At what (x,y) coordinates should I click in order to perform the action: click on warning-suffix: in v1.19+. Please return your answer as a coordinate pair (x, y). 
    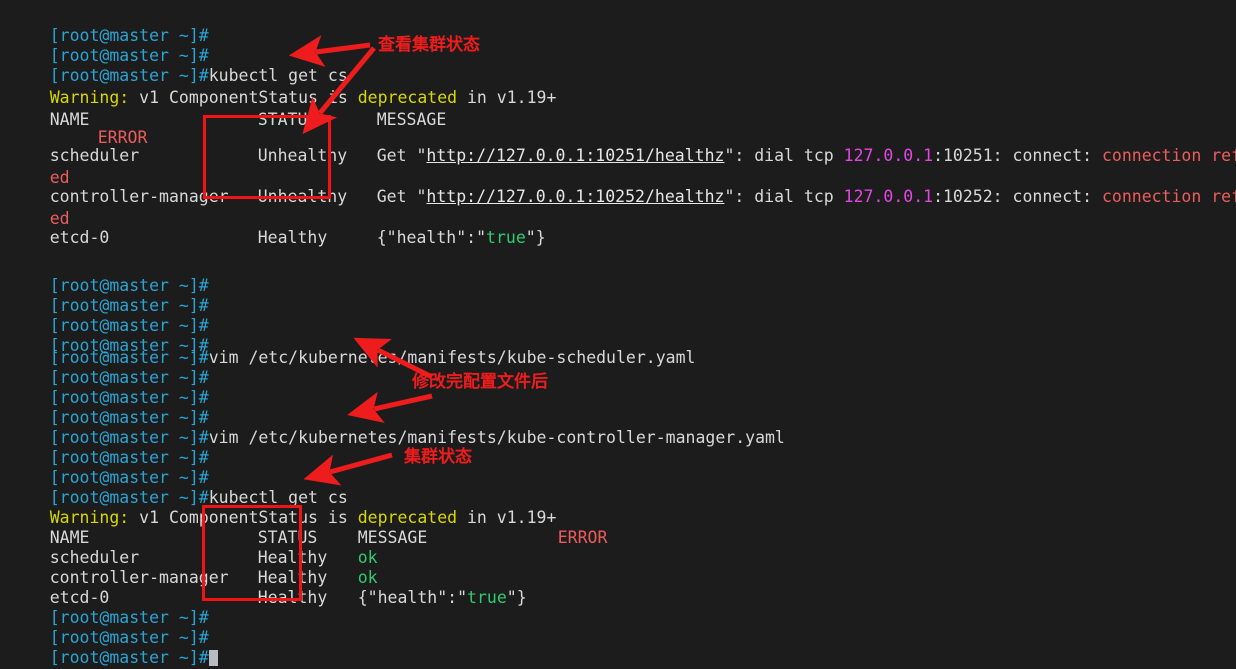
    Looking at the image, I should click on (507, 97).